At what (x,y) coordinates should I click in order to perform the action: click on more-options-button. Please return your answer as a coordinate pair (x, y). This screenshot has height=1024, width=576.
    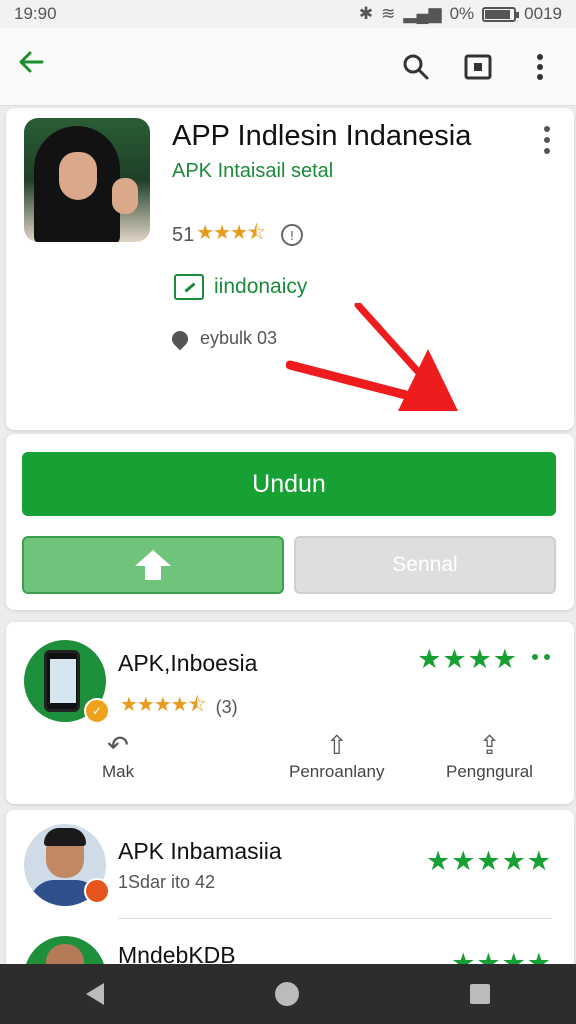
    Looking at the image, I should click on (540, 67).